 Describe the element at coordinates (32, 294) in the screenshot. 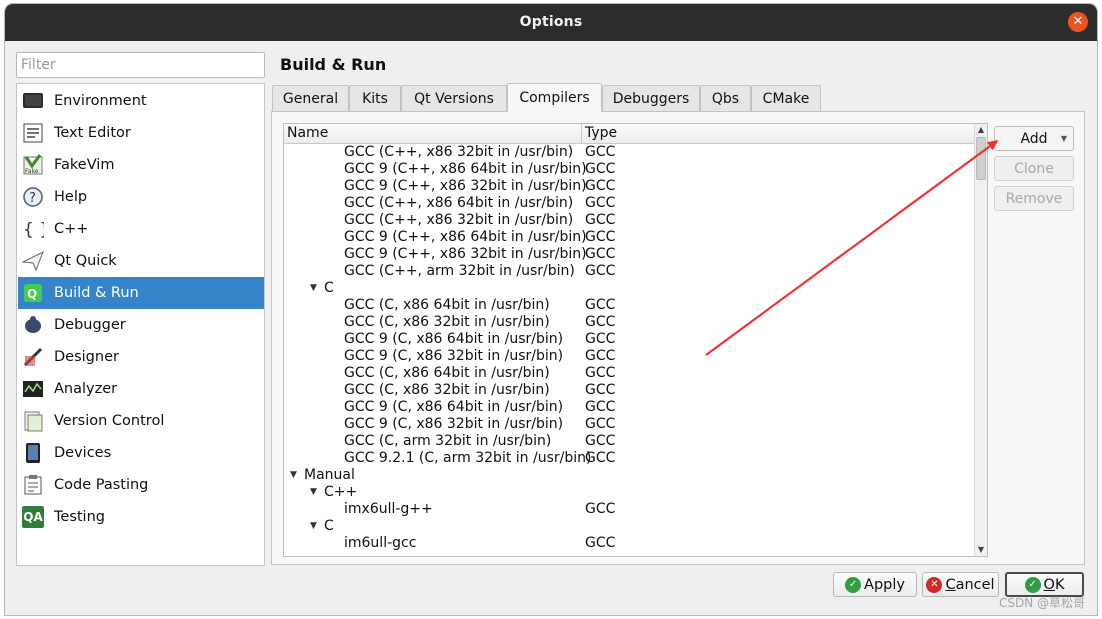

I see `svg-text: Q` at that location.